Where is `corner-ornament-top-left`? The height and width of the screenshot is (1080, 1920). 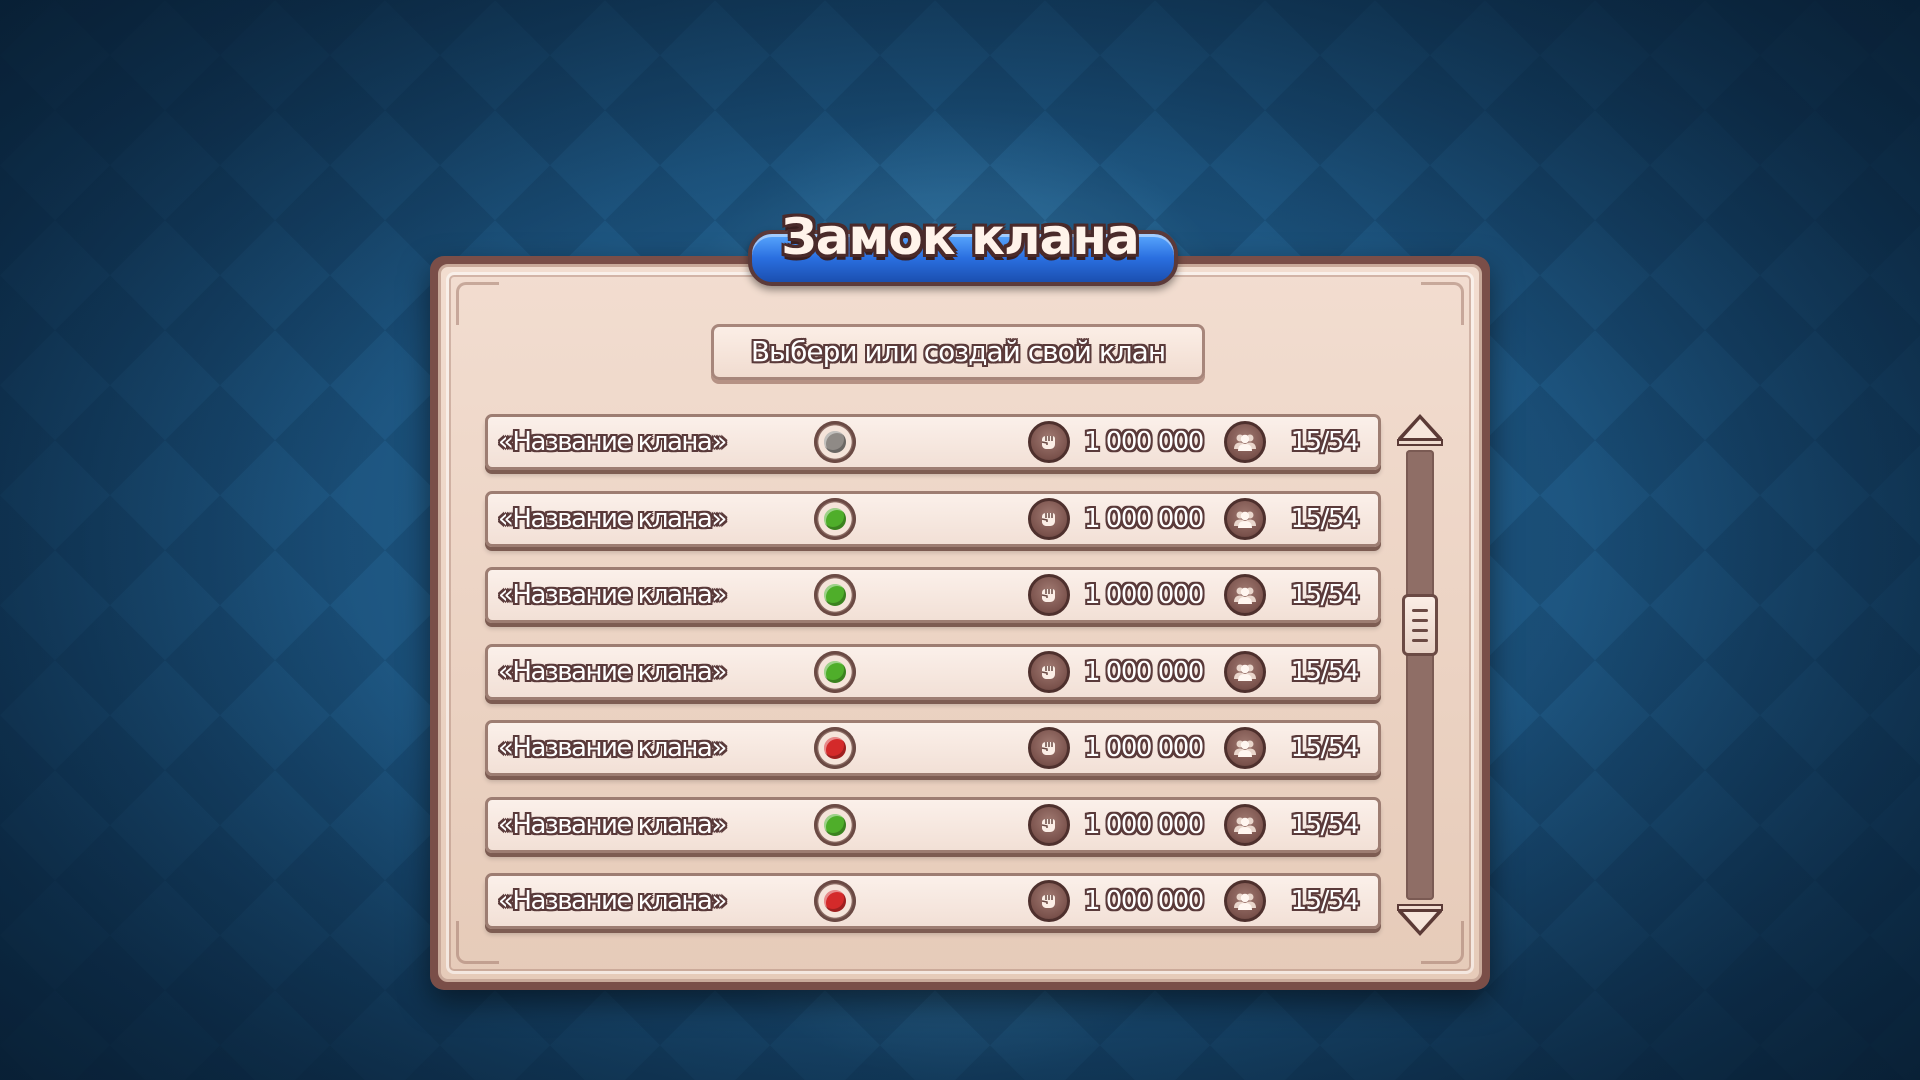
corner-ornament-top-left is located at coordinates (477, 303).